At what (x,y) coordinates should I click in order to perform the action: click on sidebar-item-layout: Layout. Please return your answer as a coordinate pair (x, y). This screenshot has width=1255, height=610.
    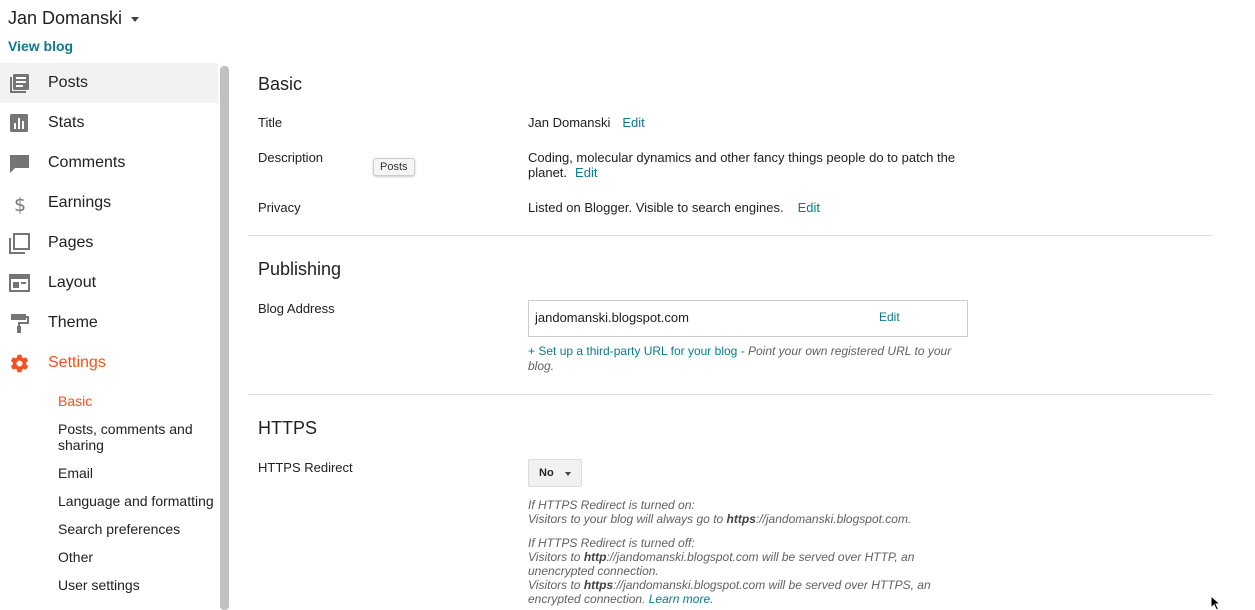
    Looking at the image, I should click on (109, 283).